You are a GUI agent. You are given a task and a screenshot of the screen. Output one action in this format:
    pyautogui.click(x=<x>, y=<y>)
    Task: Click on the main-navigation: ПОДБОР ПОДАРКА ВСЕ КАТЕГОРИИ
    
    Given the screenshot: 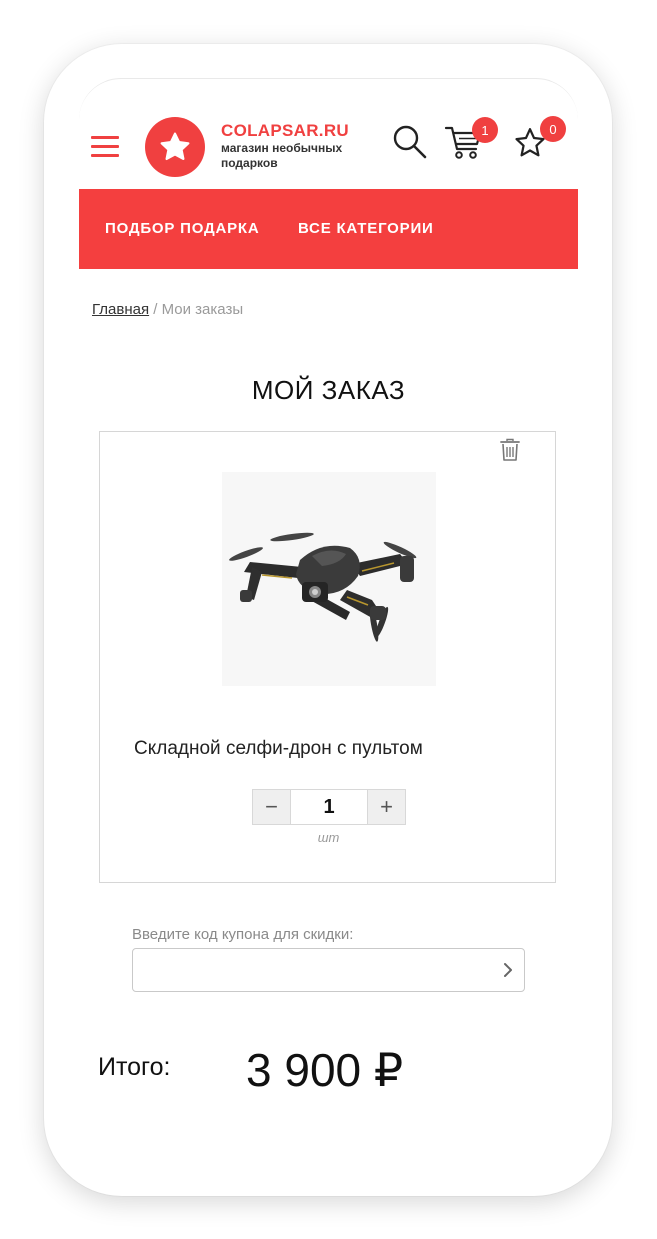 What is the action you would take?
    pyautogui.click(x=328, y=229)
    